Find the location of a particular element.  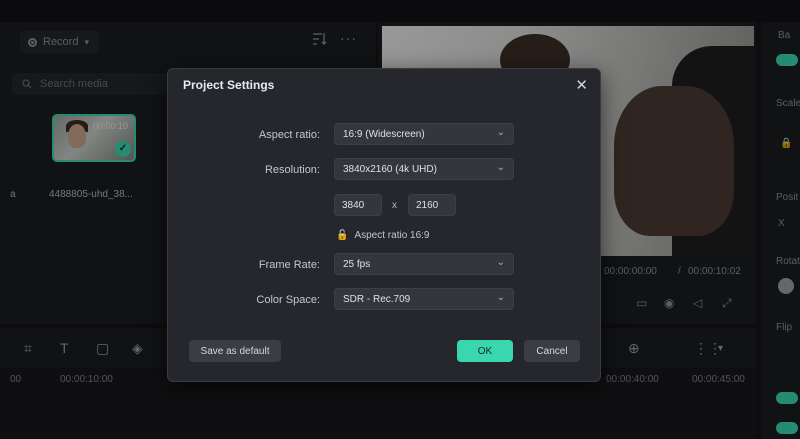

dimension-separator: x is located at coordinates (394, 205).